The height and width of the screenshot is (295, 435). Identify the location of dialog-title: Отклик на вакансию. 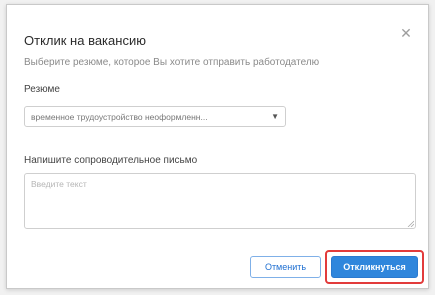
(85, 40).